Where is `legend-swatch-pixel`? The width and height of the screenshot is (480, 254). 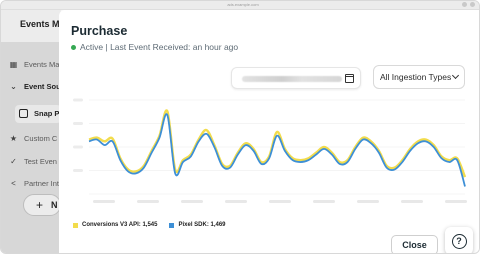 legend-swatch-pixel is located at coordinates (172, 225).